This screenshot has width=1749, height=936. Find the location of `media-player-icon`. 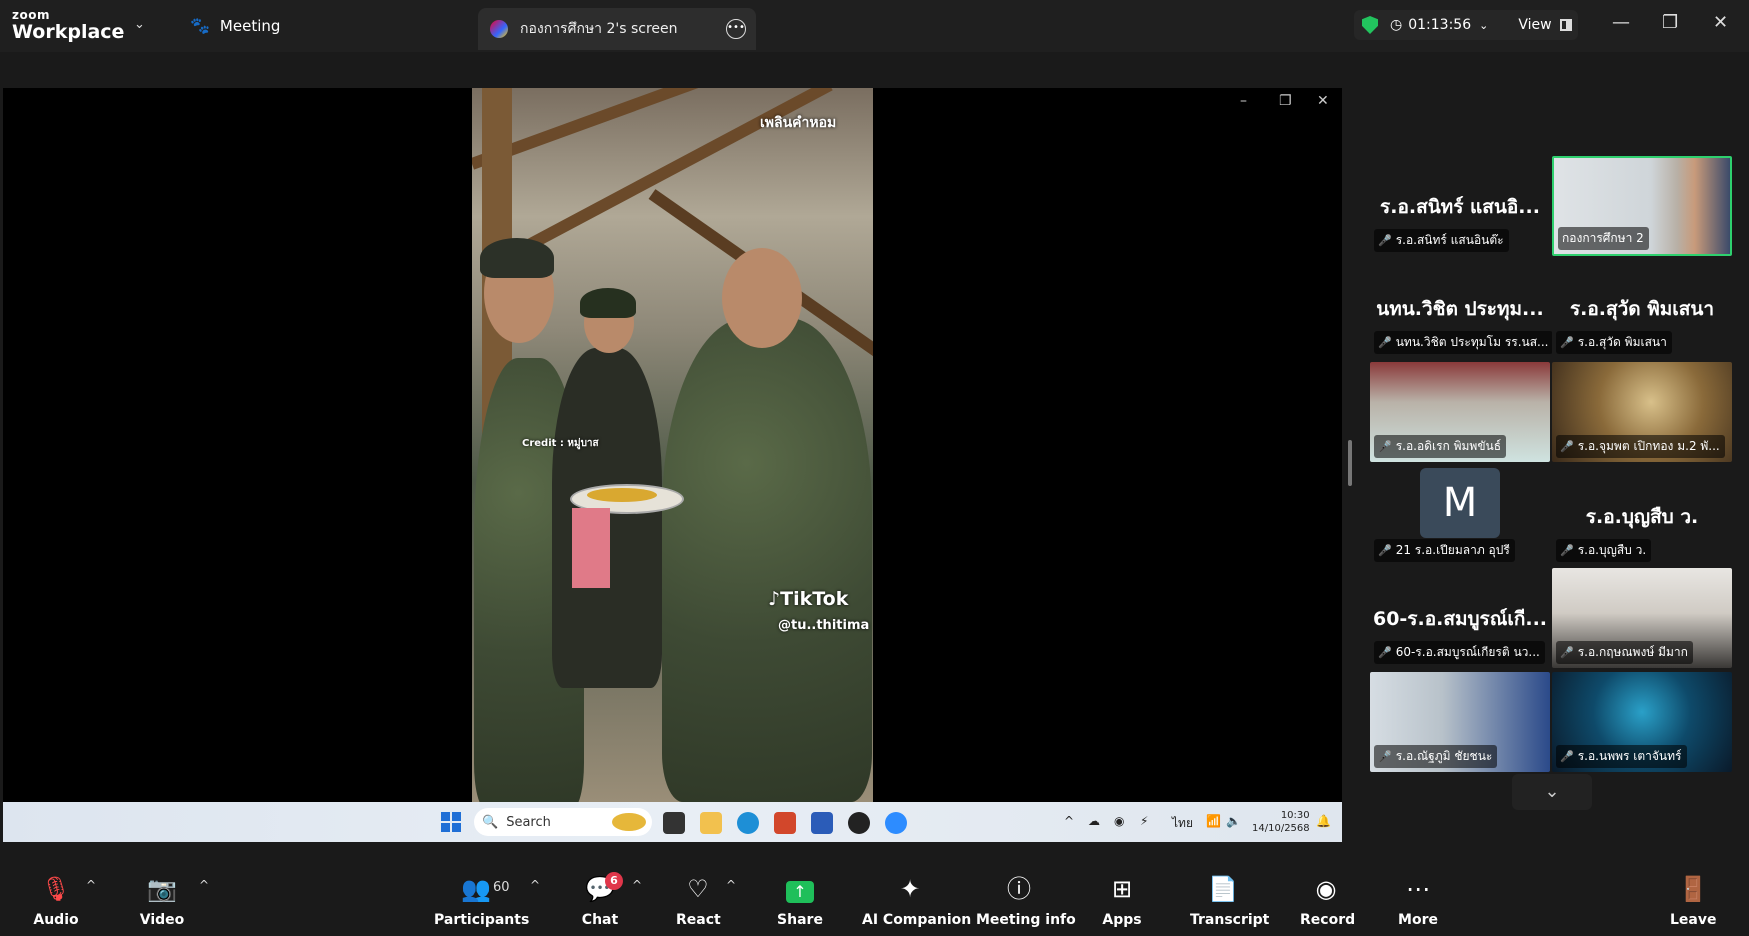

media-player-icon is located at coordinates (859, 823).